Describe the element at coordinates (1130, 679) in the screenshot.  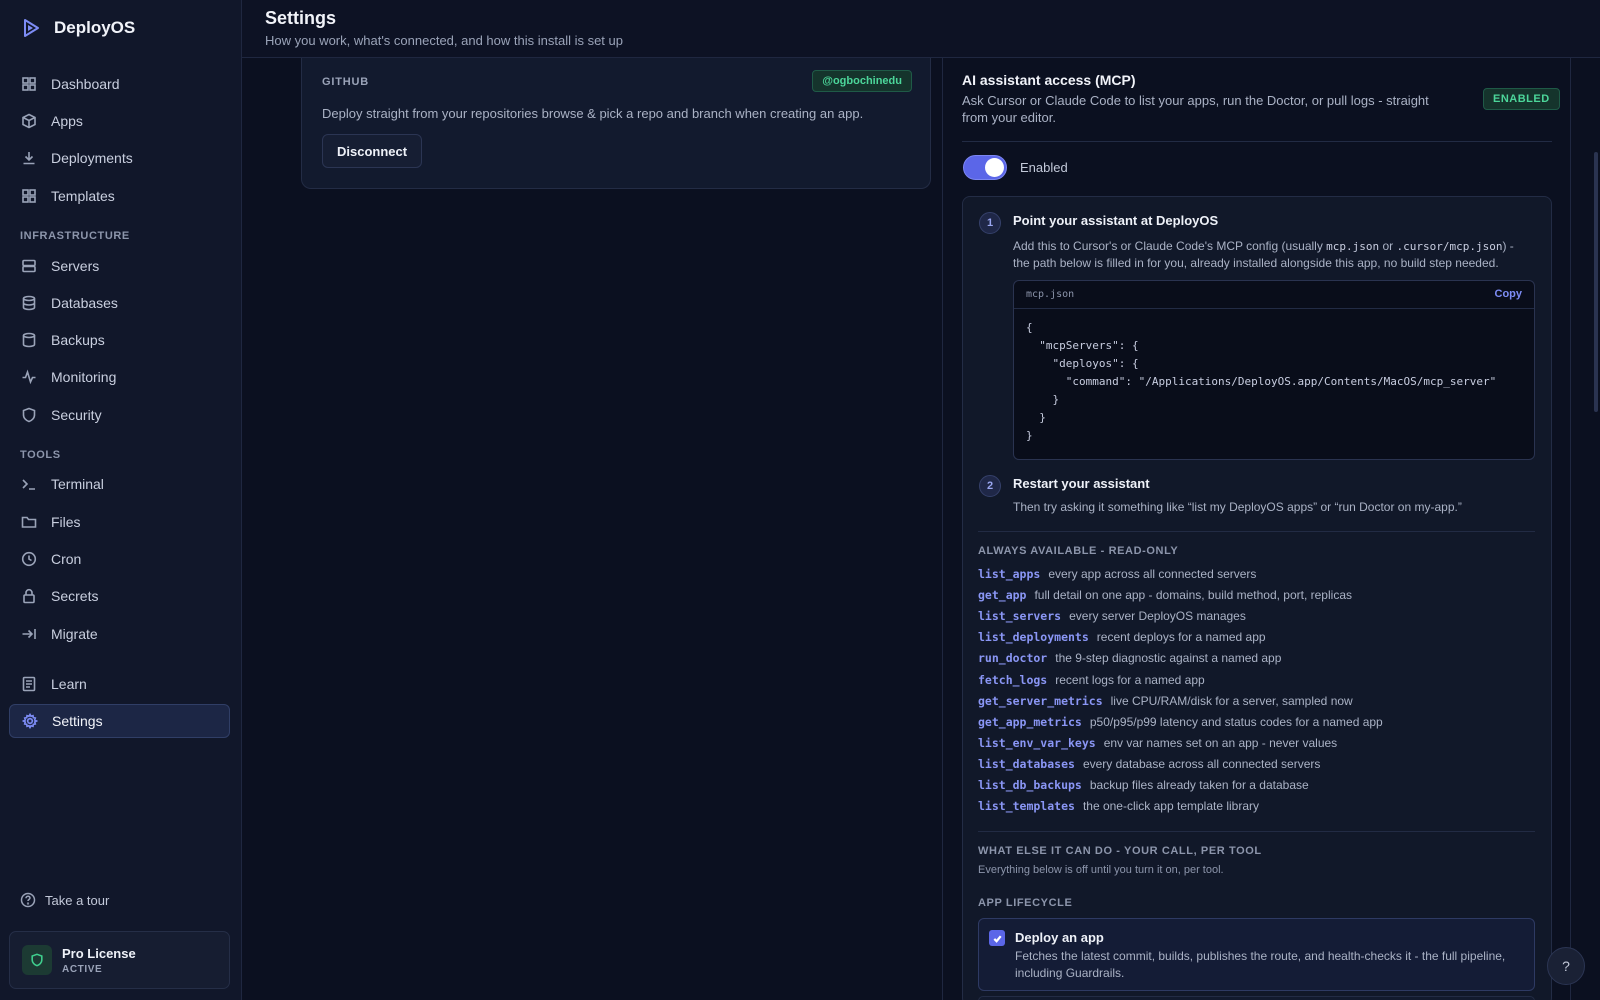
I see `tool-description: recent logs for a named app` at that location.